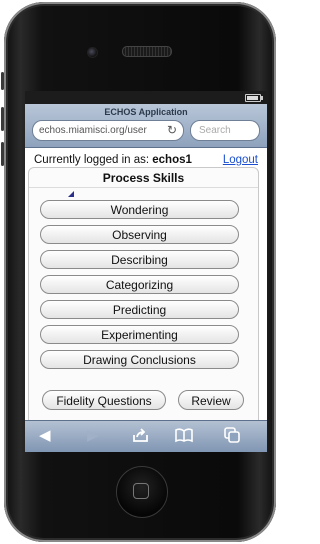 The height and width of the screenshot is (544, 320). I want to click on url-field: echos.miamisci.org/user ↻, so click(108, 130).